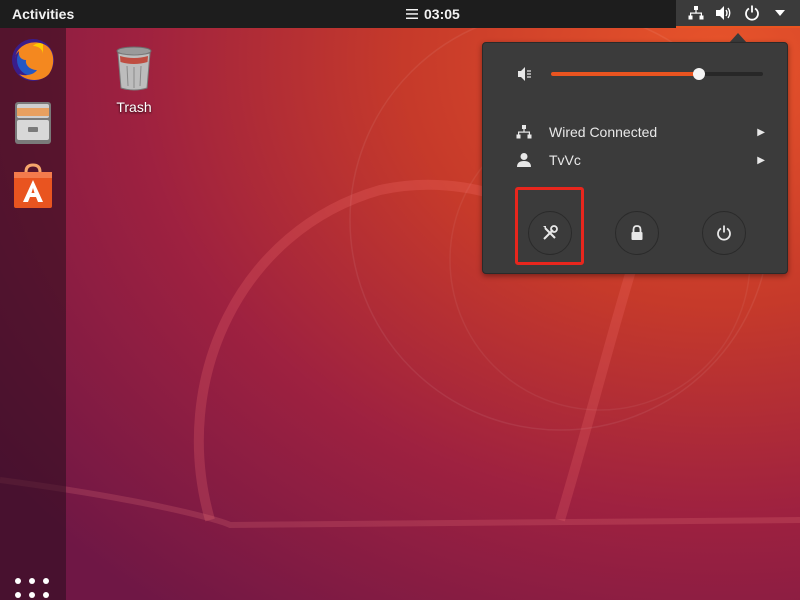  What do you see at coordinates (43, 14) in the screenshot?
I see `activities-button: Activities` at bounding box center [43, 14].